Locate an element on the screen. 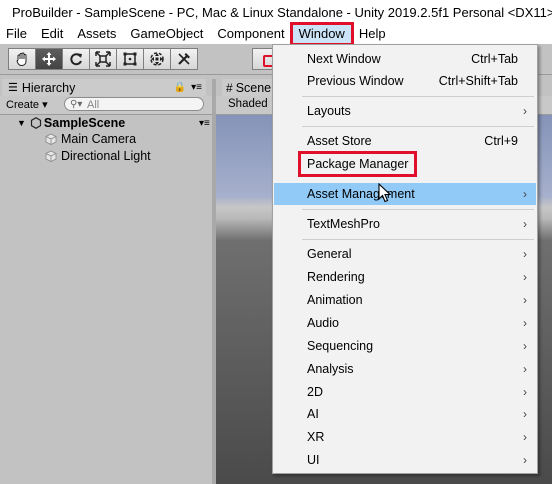 This screenshot has height=484, width=552. list-icon: ☰ is located at coordinates (13, 88).